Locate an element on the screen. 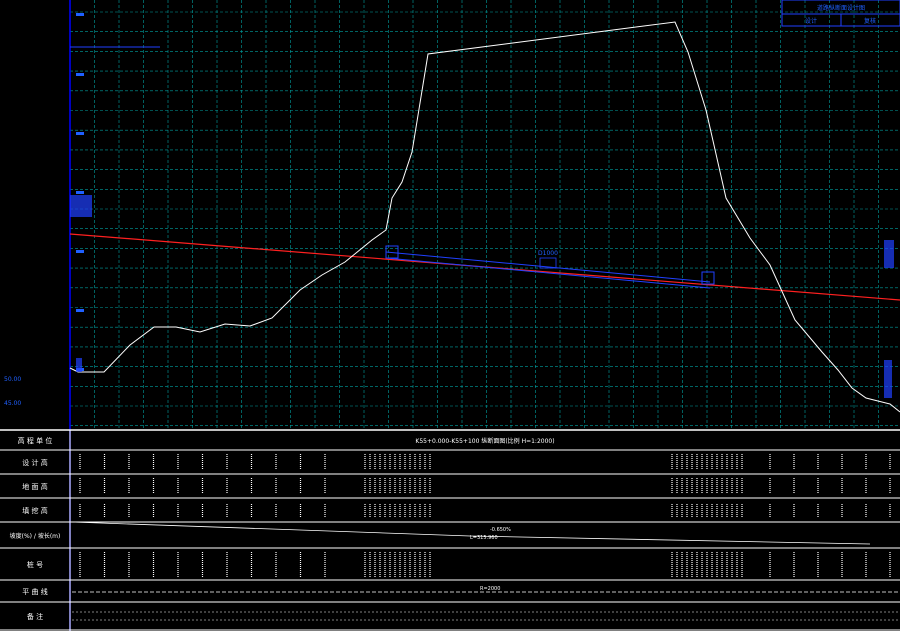  row-label-curve: 平 曲 线 is located at coordinates (34, 591).